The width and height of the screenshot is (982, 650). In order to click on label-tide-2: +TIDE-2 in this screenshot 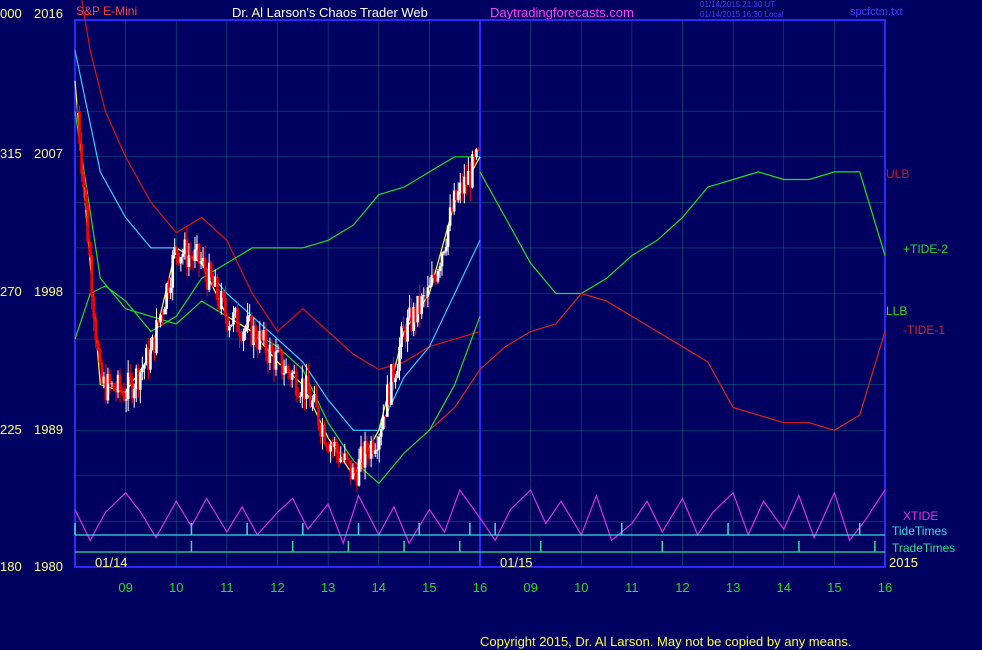, I will do `click(925, 249)`.